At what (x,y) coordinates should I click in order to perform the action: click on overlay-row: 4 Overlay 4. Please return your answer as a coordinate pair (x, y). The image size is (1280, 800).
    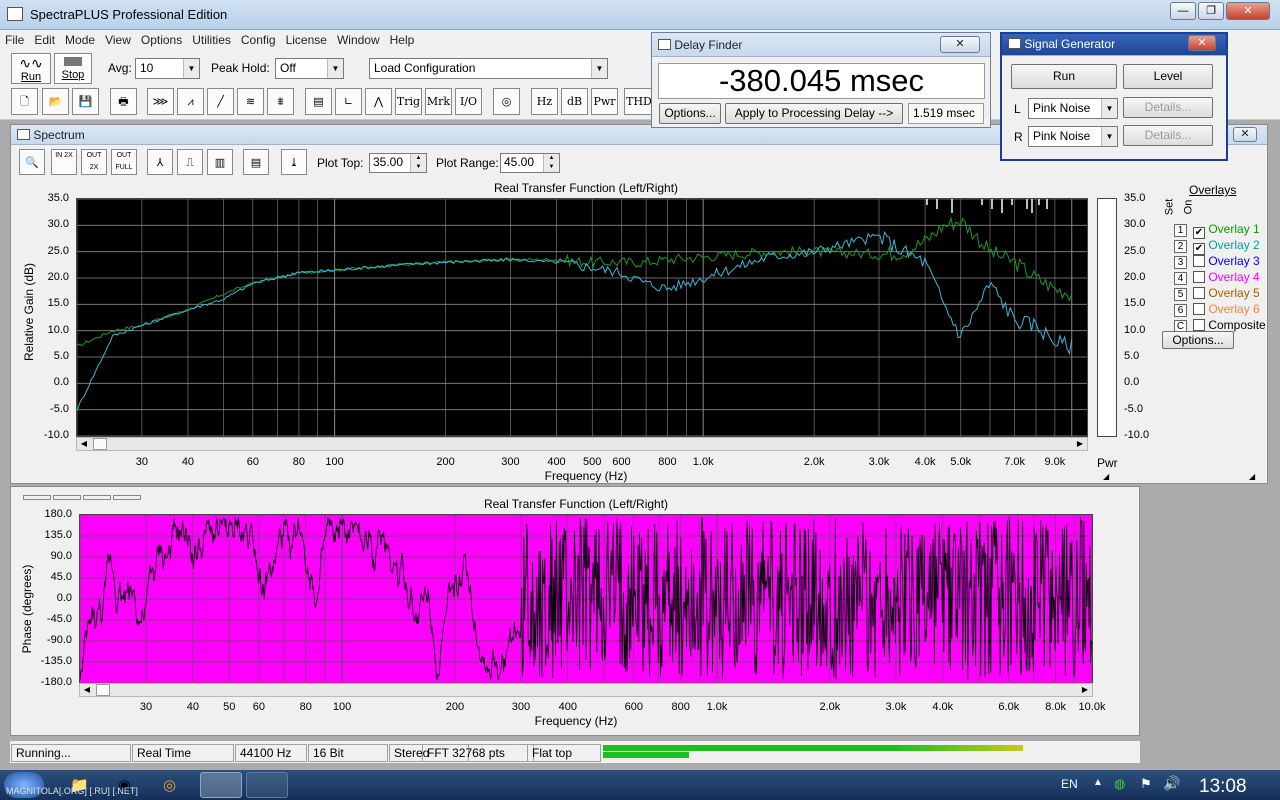
    Looking at the image, I should click on (1217, 277).